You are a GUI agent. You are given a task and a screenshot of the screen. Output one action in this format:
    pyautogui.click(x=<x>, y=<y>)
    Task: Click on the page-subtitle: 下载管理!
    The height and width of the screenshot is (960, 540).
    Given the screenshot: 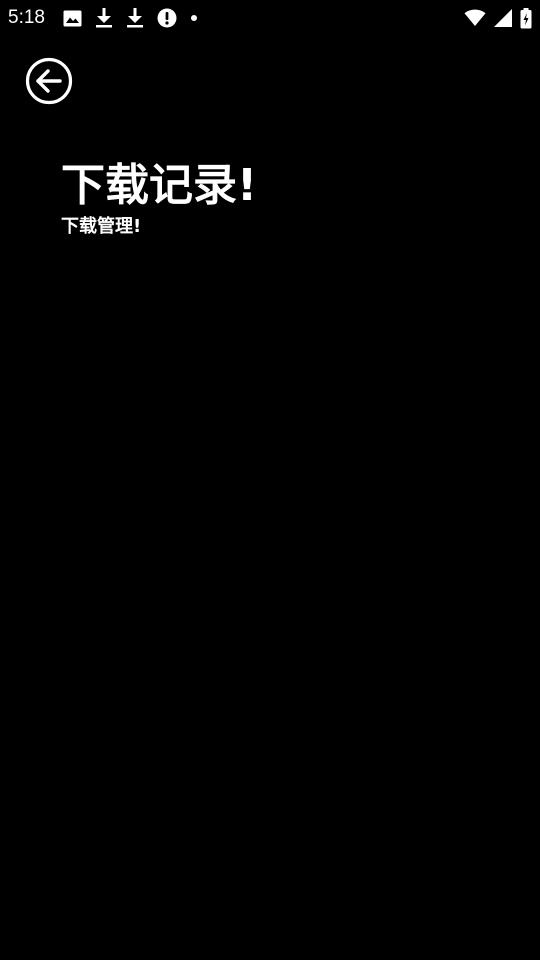 What is the action you would take?
    pyautogui.click(x=101, y=226)
    